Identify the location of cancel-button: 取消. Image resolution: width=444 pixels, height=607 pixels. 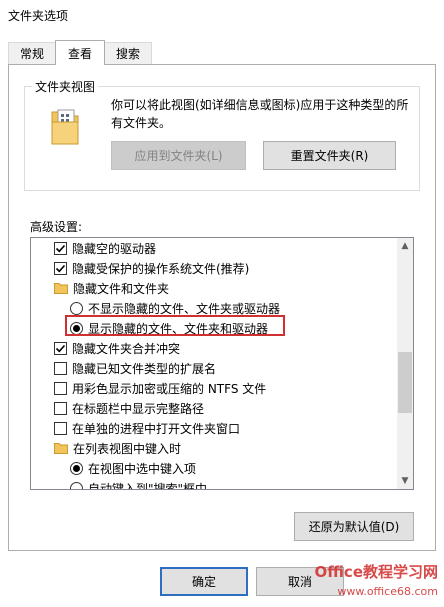
(300, 581).